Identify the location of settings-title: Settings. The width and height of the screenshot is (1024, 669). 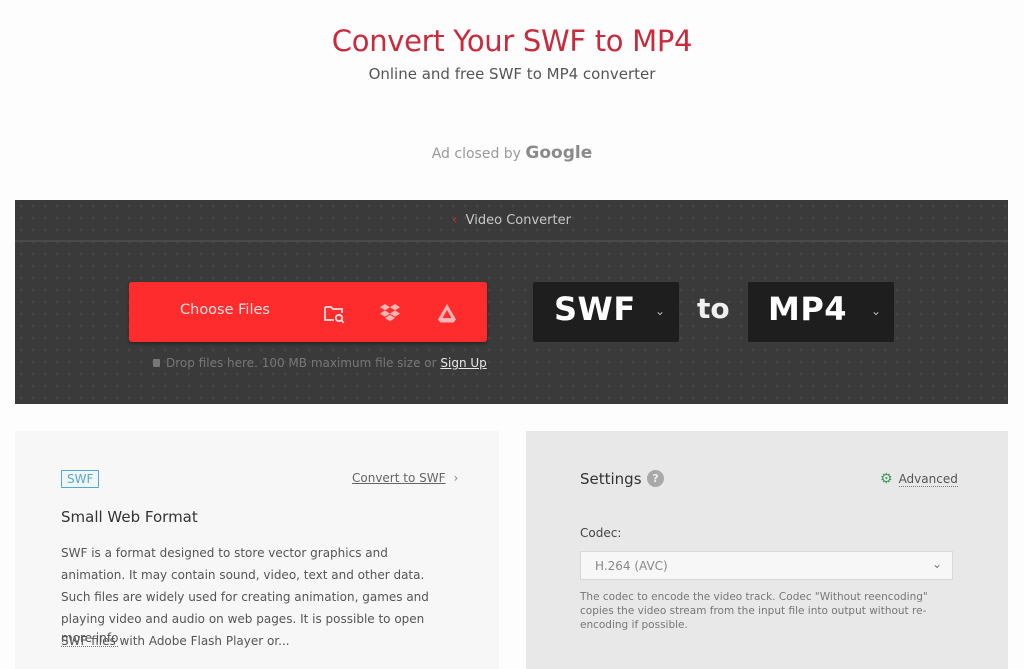
(611, 479).